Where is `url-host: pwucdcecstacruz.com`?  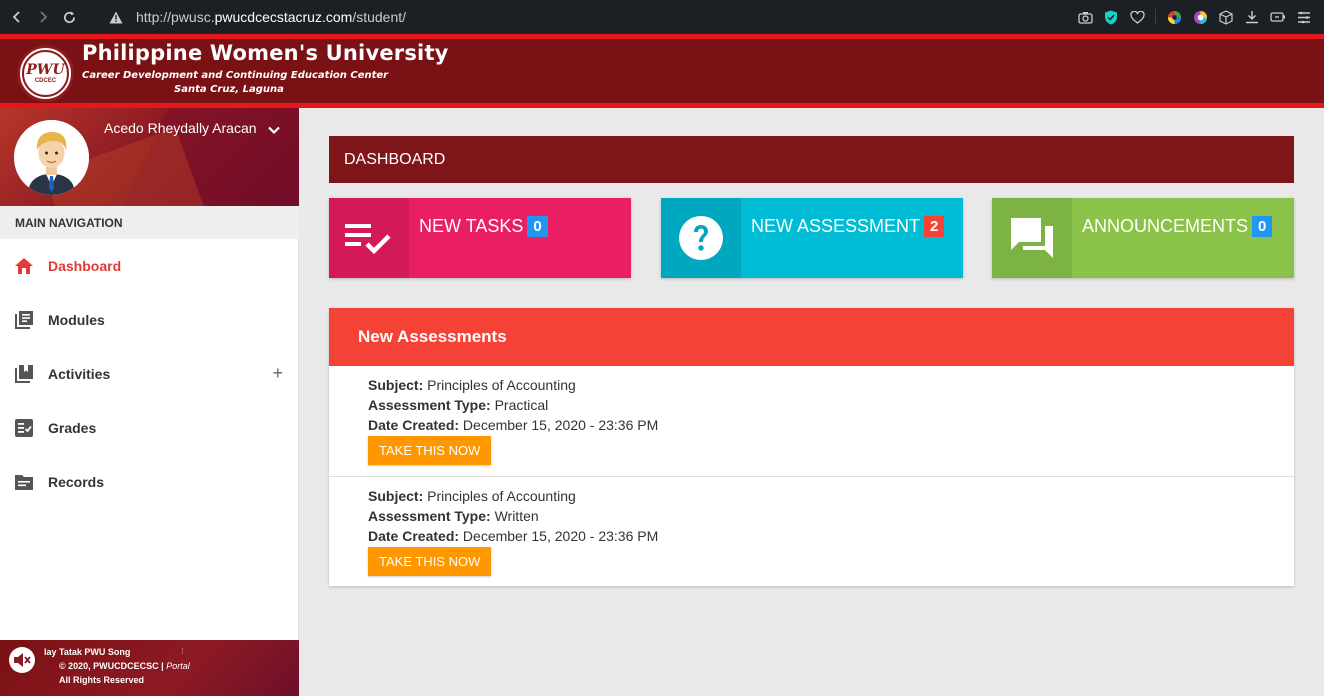 url-host: pwucdcecstacruz.com is located at coordinates (283, 17).